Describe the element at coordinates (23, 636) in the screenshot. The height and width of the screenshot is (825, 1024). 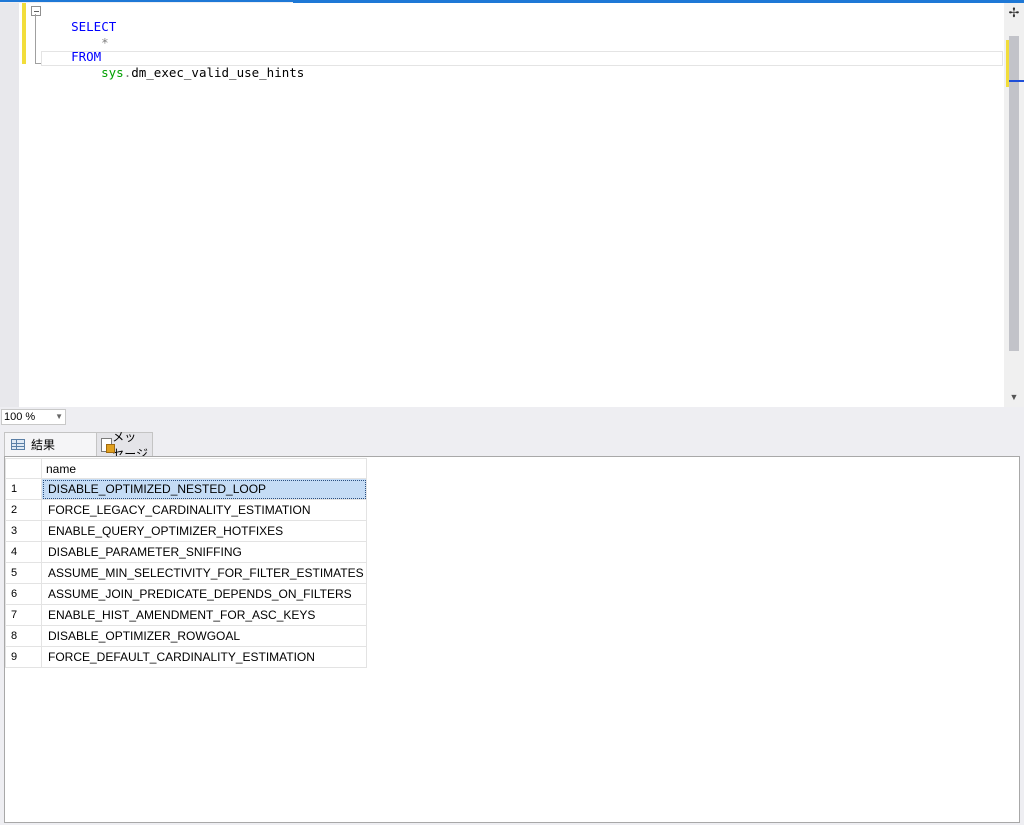
I see `row-number: 8` at that location.